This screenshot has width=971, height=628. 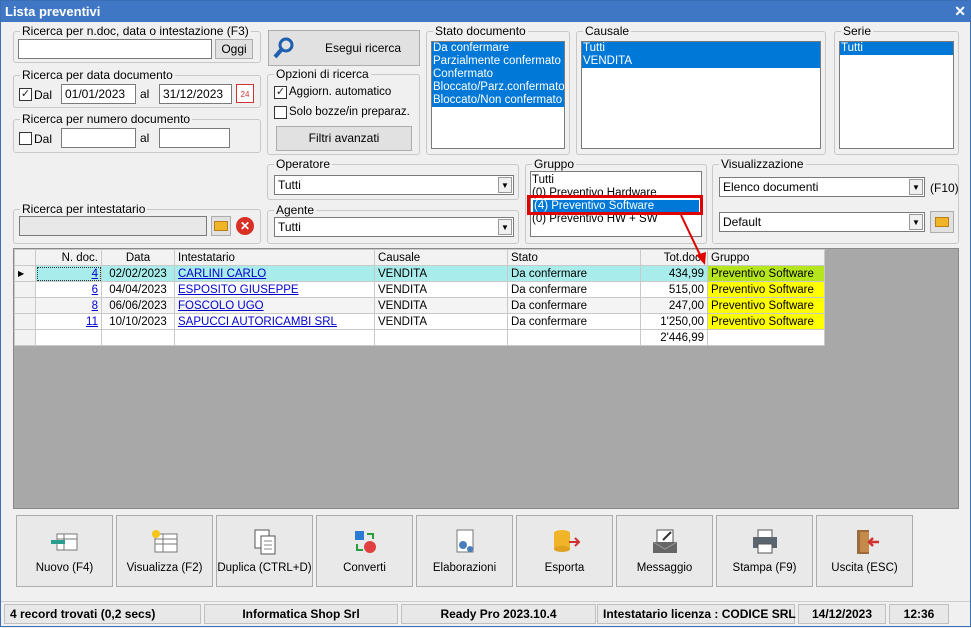 What do you see at coordinates (68, 257) in the screenshot?
I see `column-header: N. doc.` at bounding box center [68, 257].